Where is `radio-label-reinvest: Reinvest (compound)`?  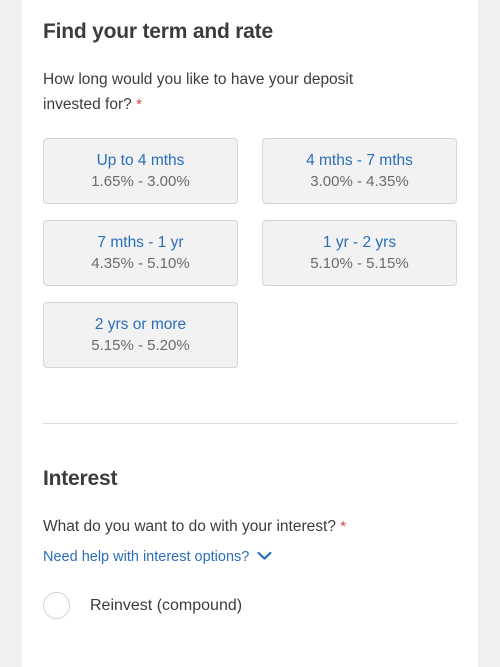 radio-label-reinvest: Reinvest (compound) is located at coordinates (166, 605).